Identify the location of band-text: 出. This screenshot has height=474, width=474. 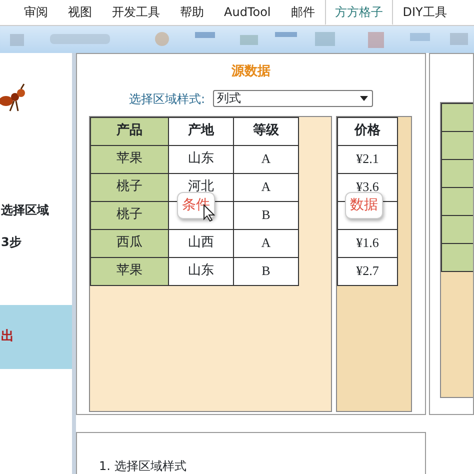
(7, 337).